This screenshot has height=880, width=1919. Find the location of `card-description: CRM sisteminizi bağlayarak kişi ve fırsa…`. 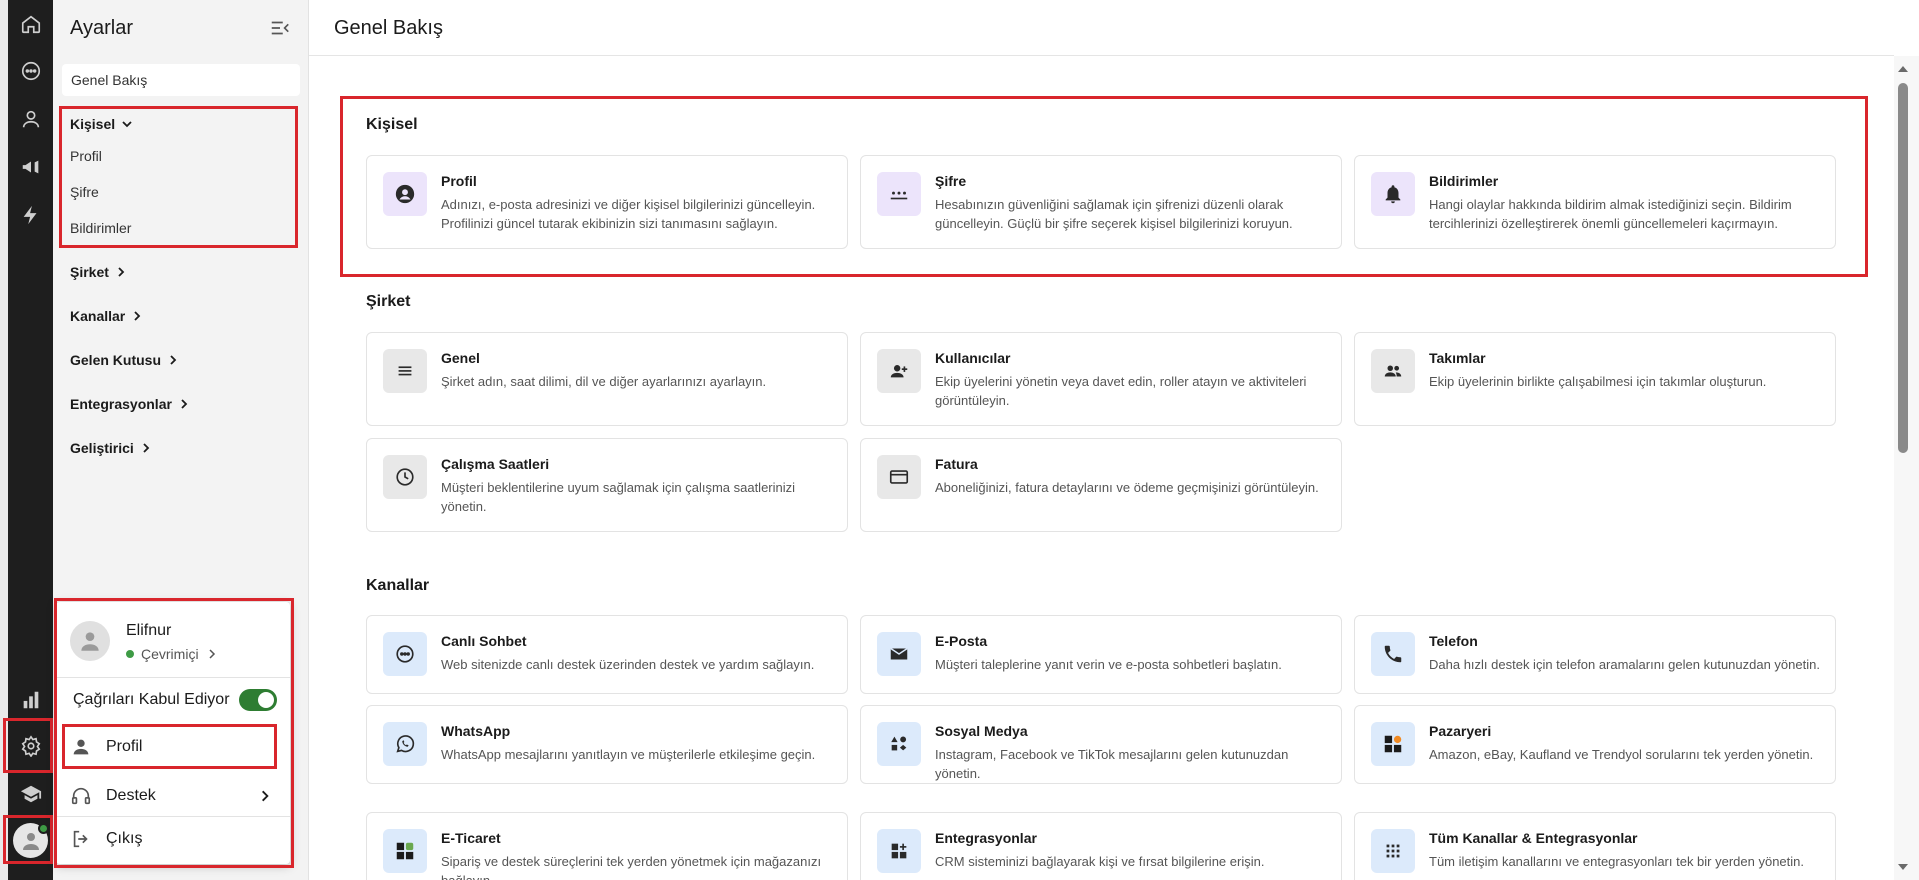

card-description: CRM sisteminizi bağlayarak kişi ve fırsa… is located at coordinates (1100, 861).